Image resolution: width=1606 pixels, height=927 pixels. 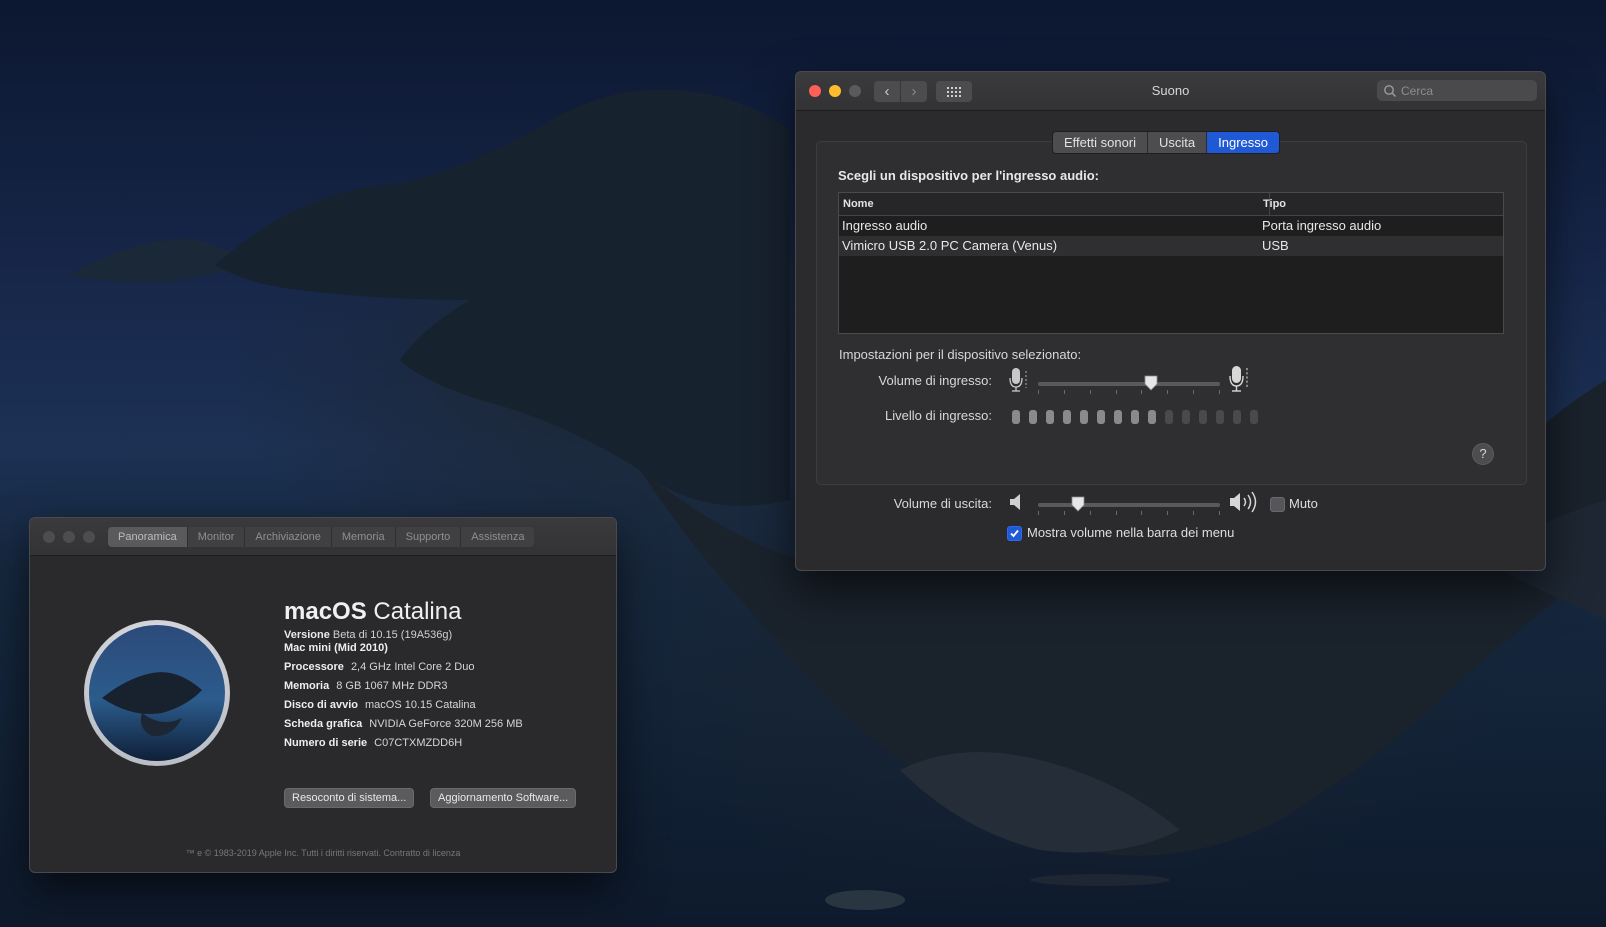 What do you see at coordinates (307, 686) in the screenshot?
I see `spec-label: Memoria` at bounding box center [307, 686].